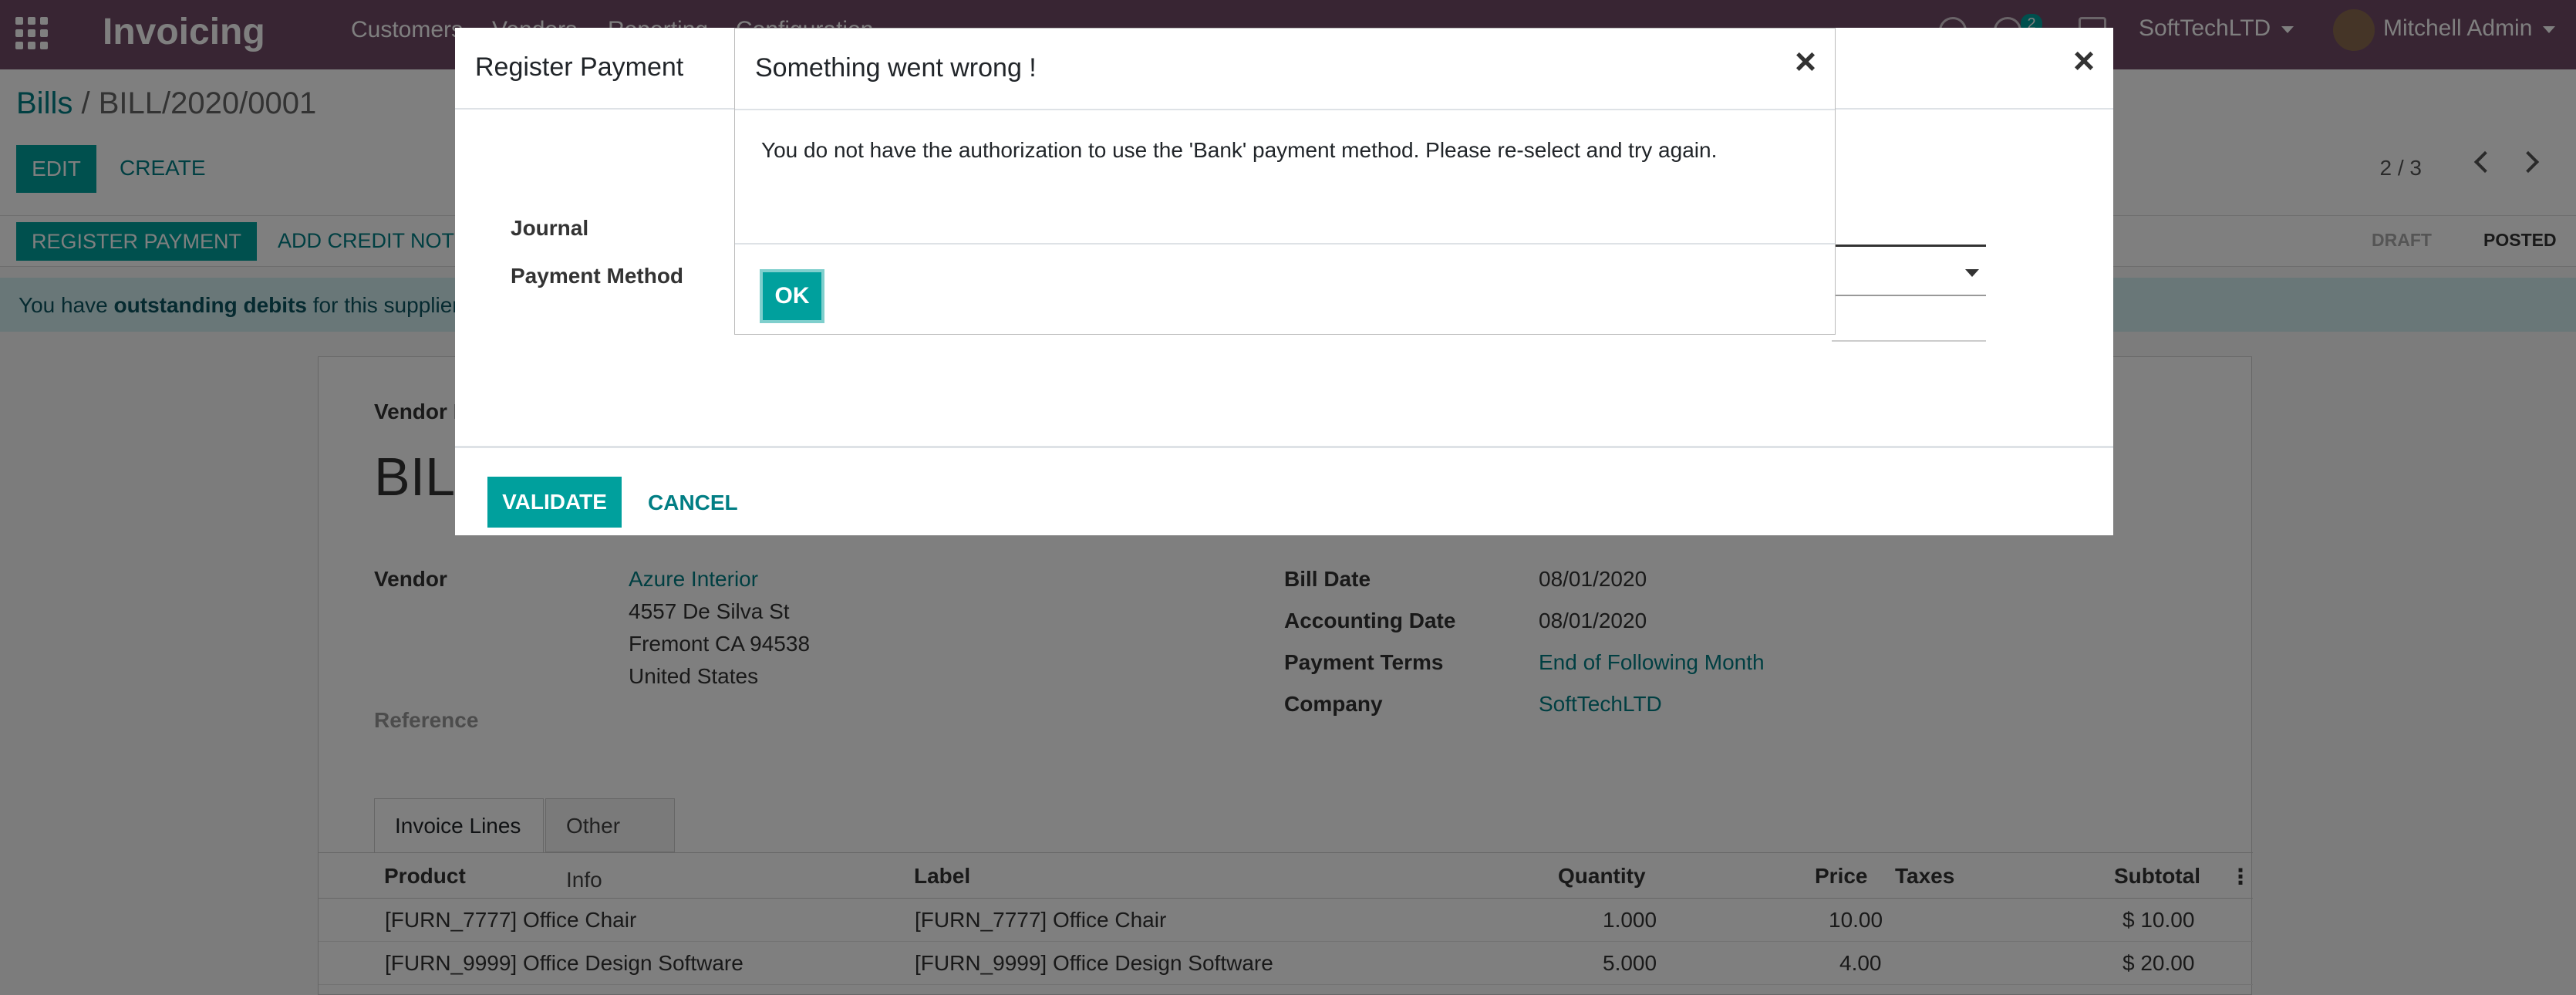 This screenshot has height=995, width=2576. What do you see at coordinates (693, 503) in the screenshot?
I see `cancel-button: CANCEL` at bounding box center [693, 503].